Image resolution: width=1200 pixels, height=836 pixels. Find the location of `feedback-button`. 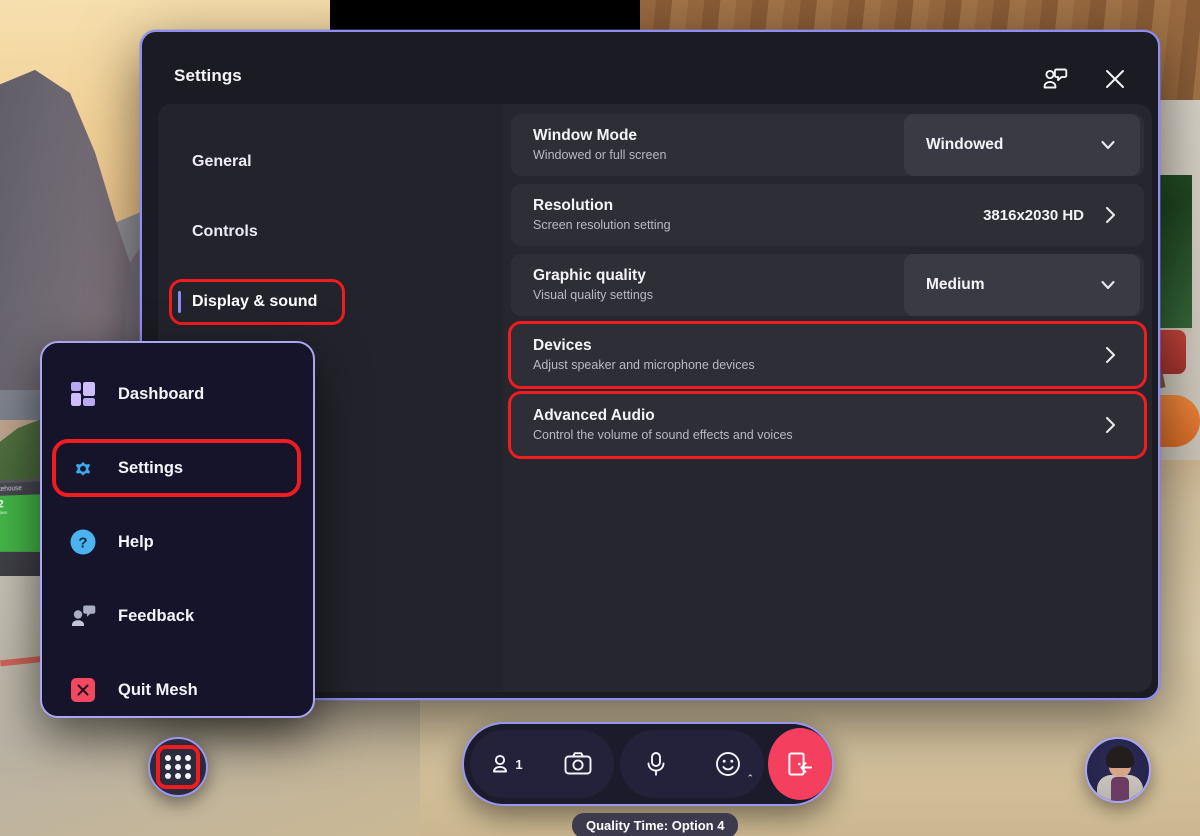

feedback-button is located at coordinates (1055, 79).